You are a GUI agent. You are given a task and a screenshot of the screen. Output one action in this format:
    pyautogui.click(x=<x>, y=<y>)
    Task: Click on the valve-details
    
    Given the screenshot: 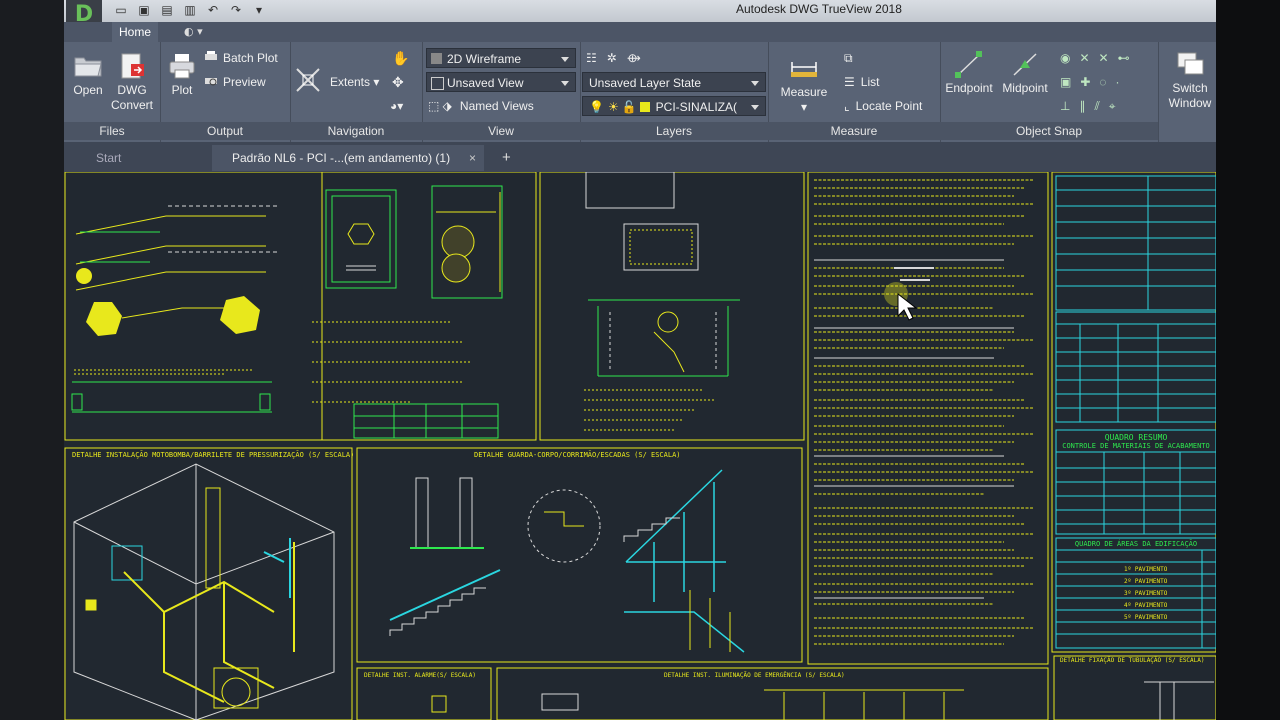 What is the action you would take?
    pyautogui.click(x=174, y=309)
    